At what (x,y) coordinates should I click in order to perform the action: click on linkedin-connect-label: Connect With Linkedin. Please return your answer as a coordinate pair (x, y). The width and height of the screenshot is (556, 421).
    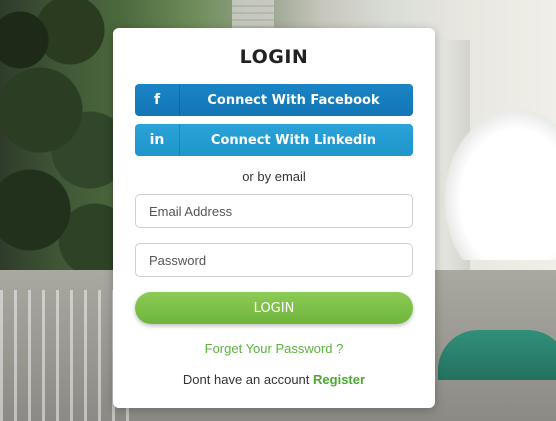
    Looking at the image, I should click on (293, 140).